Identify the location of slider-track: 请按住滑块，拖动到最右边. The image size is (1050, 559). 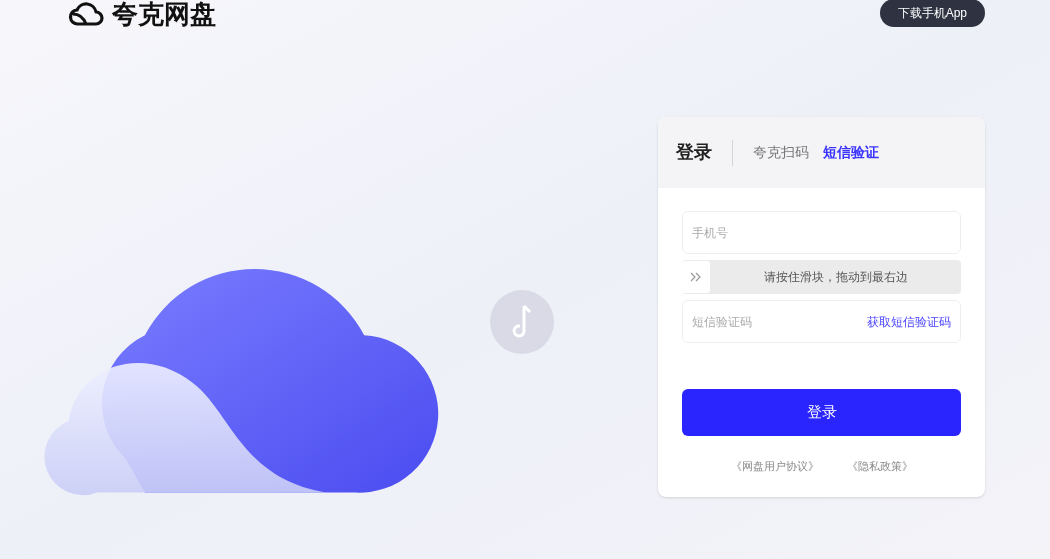
(821, 277).